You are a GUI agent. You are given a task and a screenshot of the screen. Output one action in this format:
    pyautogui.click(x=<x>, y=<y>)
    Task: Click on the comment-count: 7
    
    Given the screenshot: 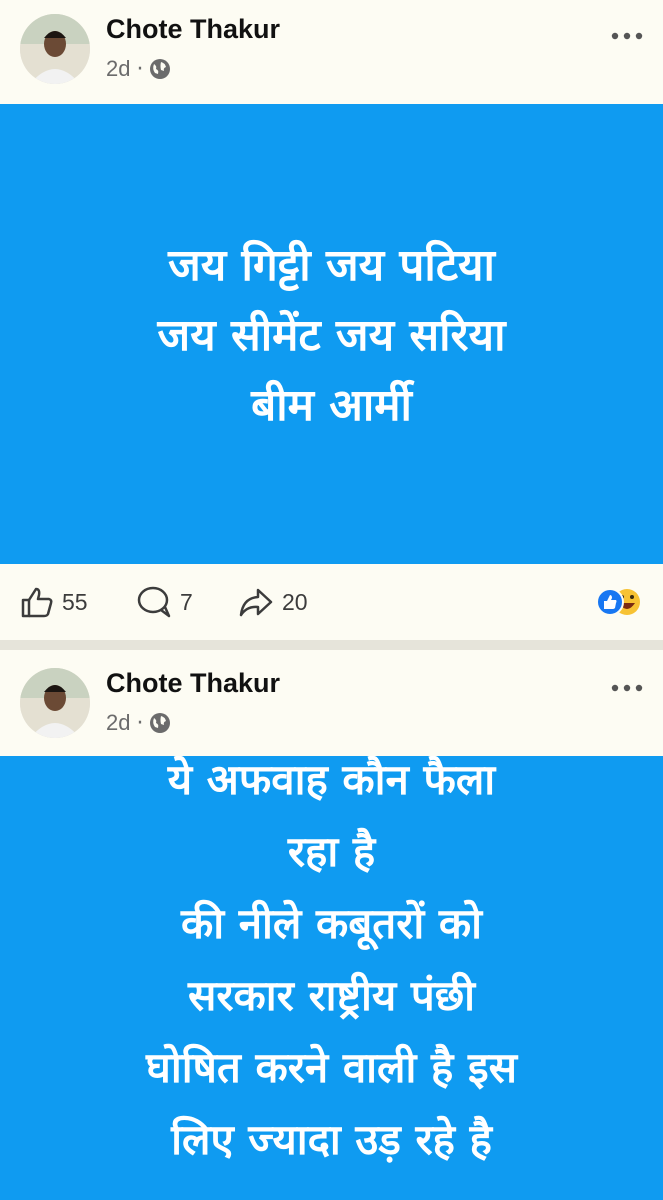 What is the action you would take?
    pyautogui.click(x=186, y=601)
    